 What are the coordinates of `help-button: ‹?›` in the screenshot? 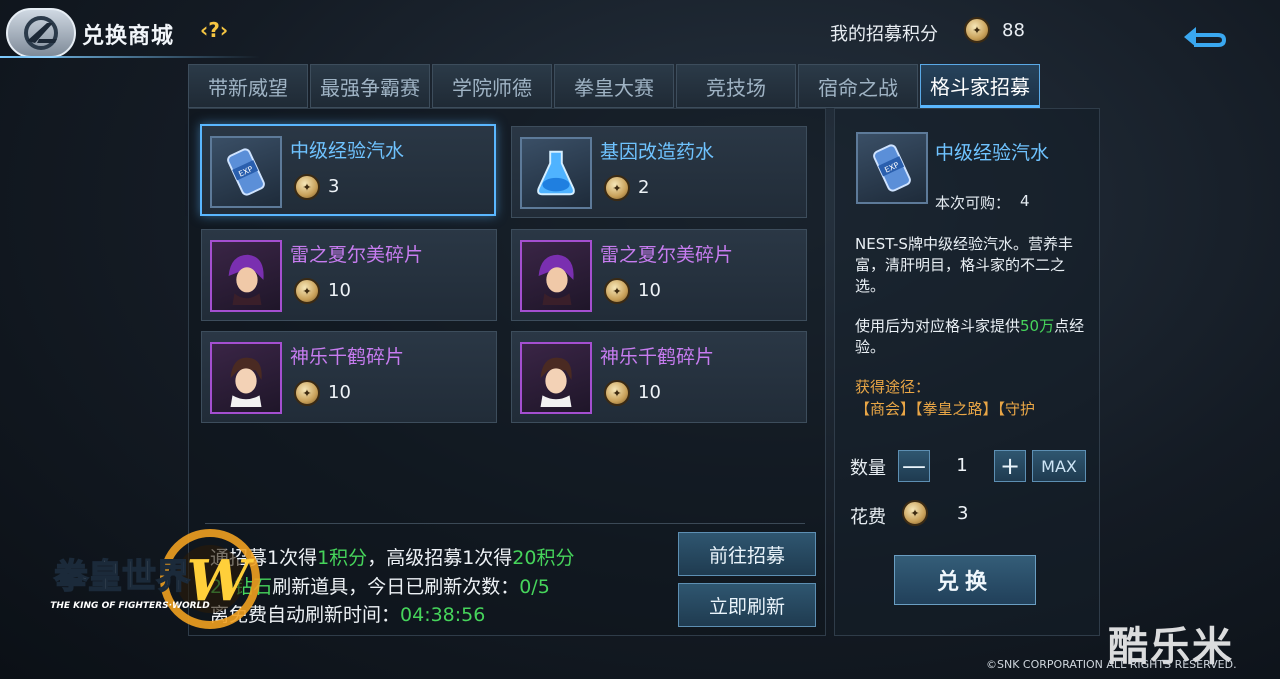 It's located at (218, 31).